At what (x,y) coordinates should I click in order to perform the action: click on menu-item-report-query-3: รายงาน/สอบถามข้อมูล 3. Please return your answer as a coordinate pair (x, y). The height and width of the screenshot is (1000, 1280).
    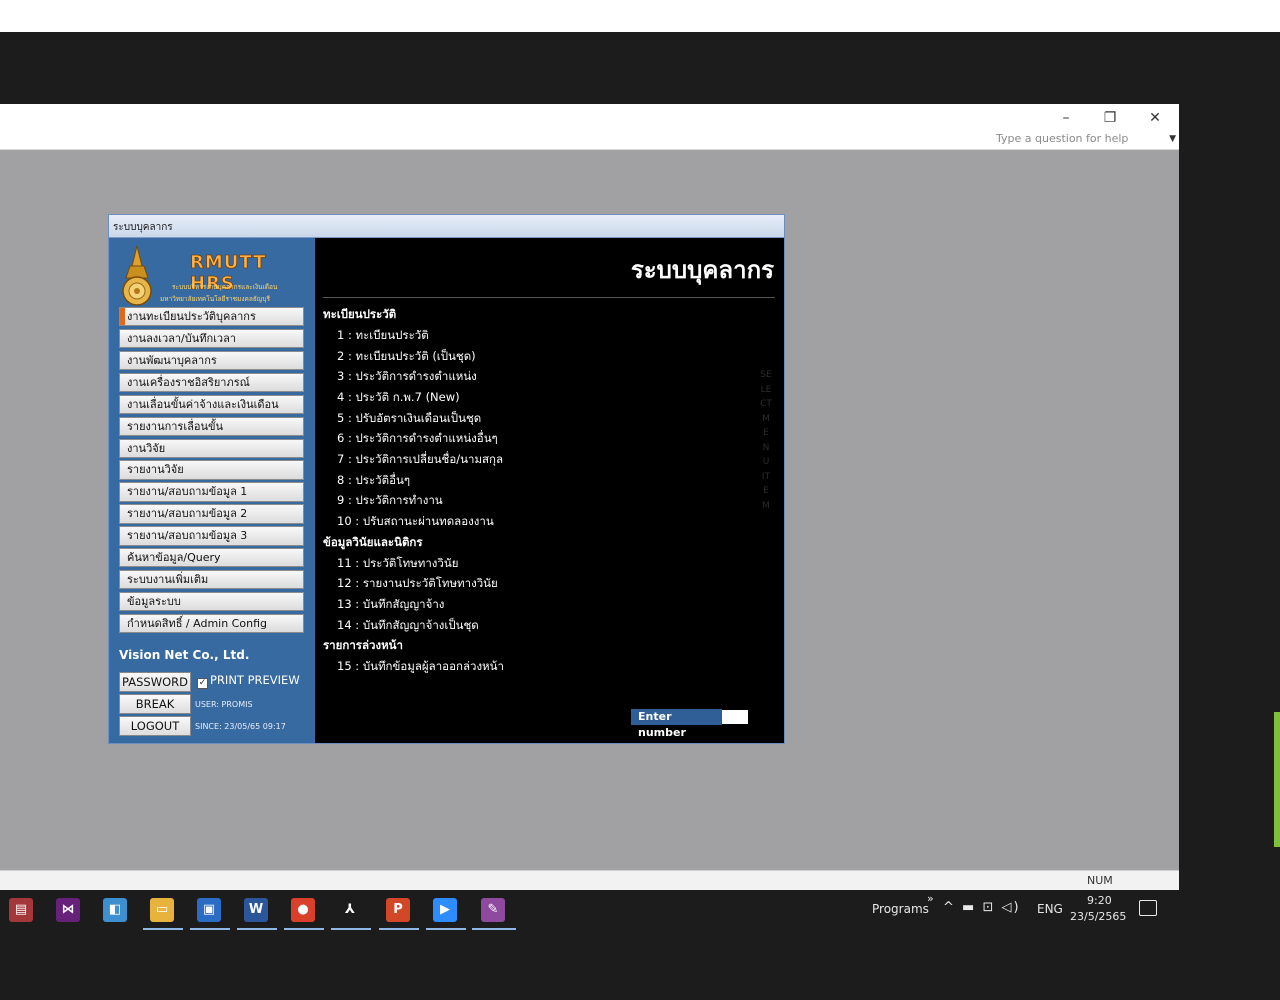
    Looking at the image, I should click on (211, 536).